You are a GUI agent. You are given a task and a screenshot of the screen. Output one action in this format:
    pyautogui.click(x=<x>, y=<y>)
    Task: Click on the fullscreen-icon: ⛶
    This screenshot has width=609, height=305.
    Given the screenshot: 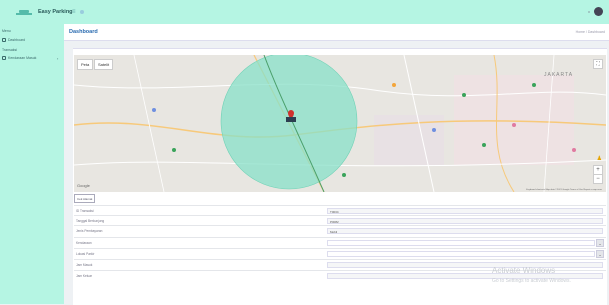 What is the action you would take?
    pyautogui.click(x=598, y=64)
    